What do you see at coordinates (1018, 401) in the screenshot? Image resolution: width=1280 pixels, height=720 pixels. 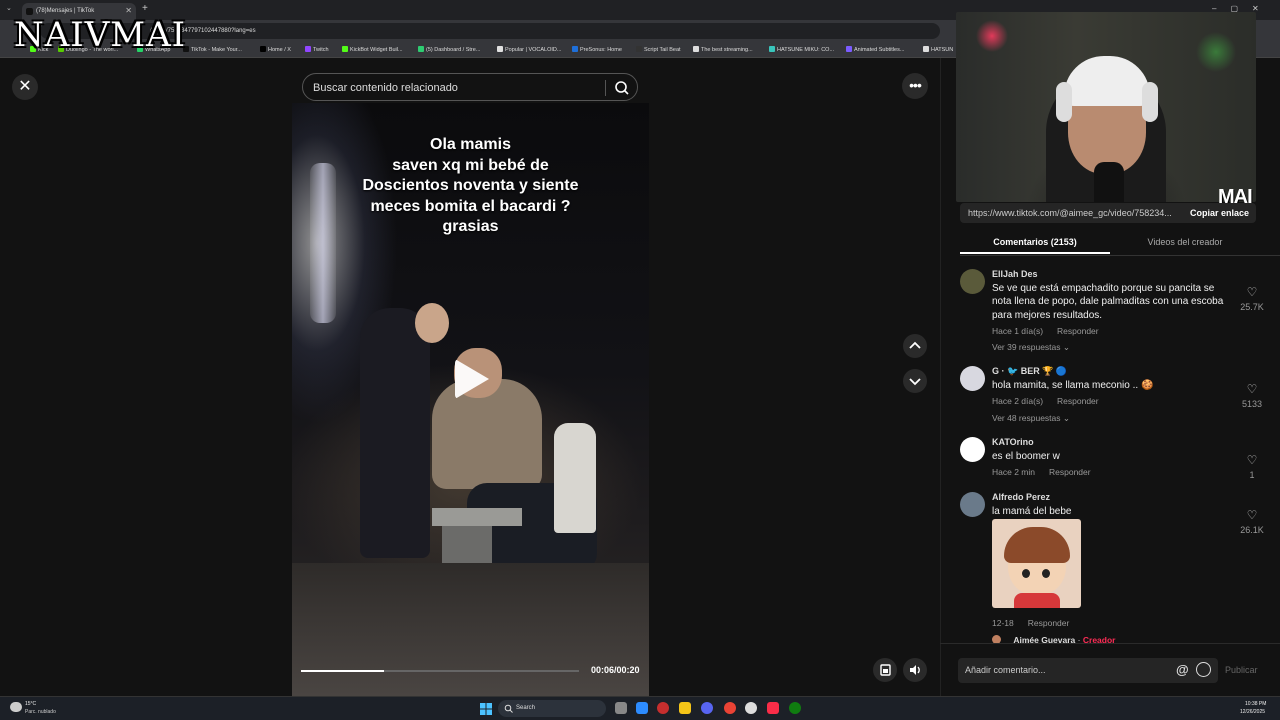 I see `comment-time: Hace 2 día(s)` at bounding box center [1018, 401].